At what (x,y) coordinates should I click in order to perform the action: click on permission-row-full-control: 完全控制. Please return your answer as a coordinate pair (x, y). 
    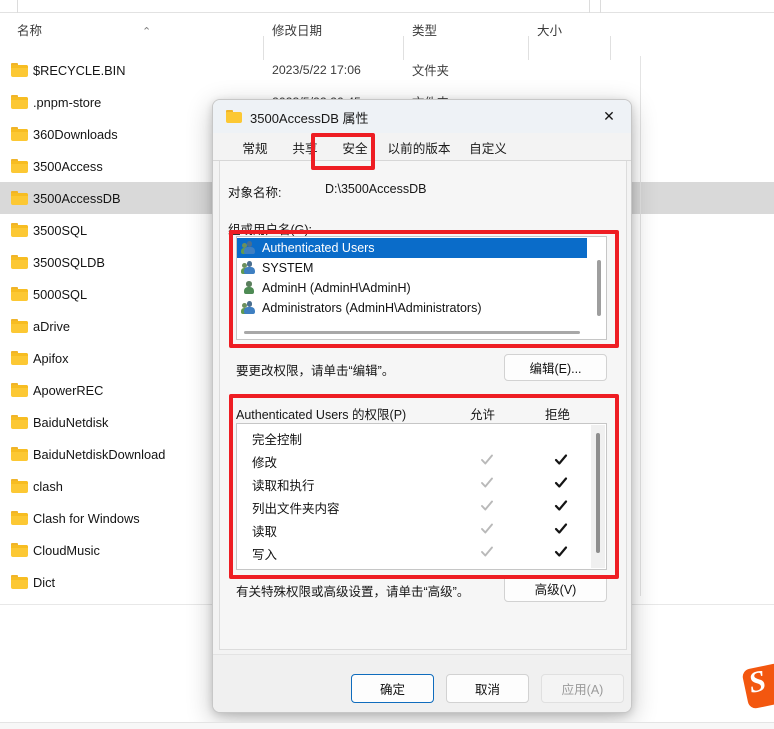
    Looking at the image, I should click on (414, 437).